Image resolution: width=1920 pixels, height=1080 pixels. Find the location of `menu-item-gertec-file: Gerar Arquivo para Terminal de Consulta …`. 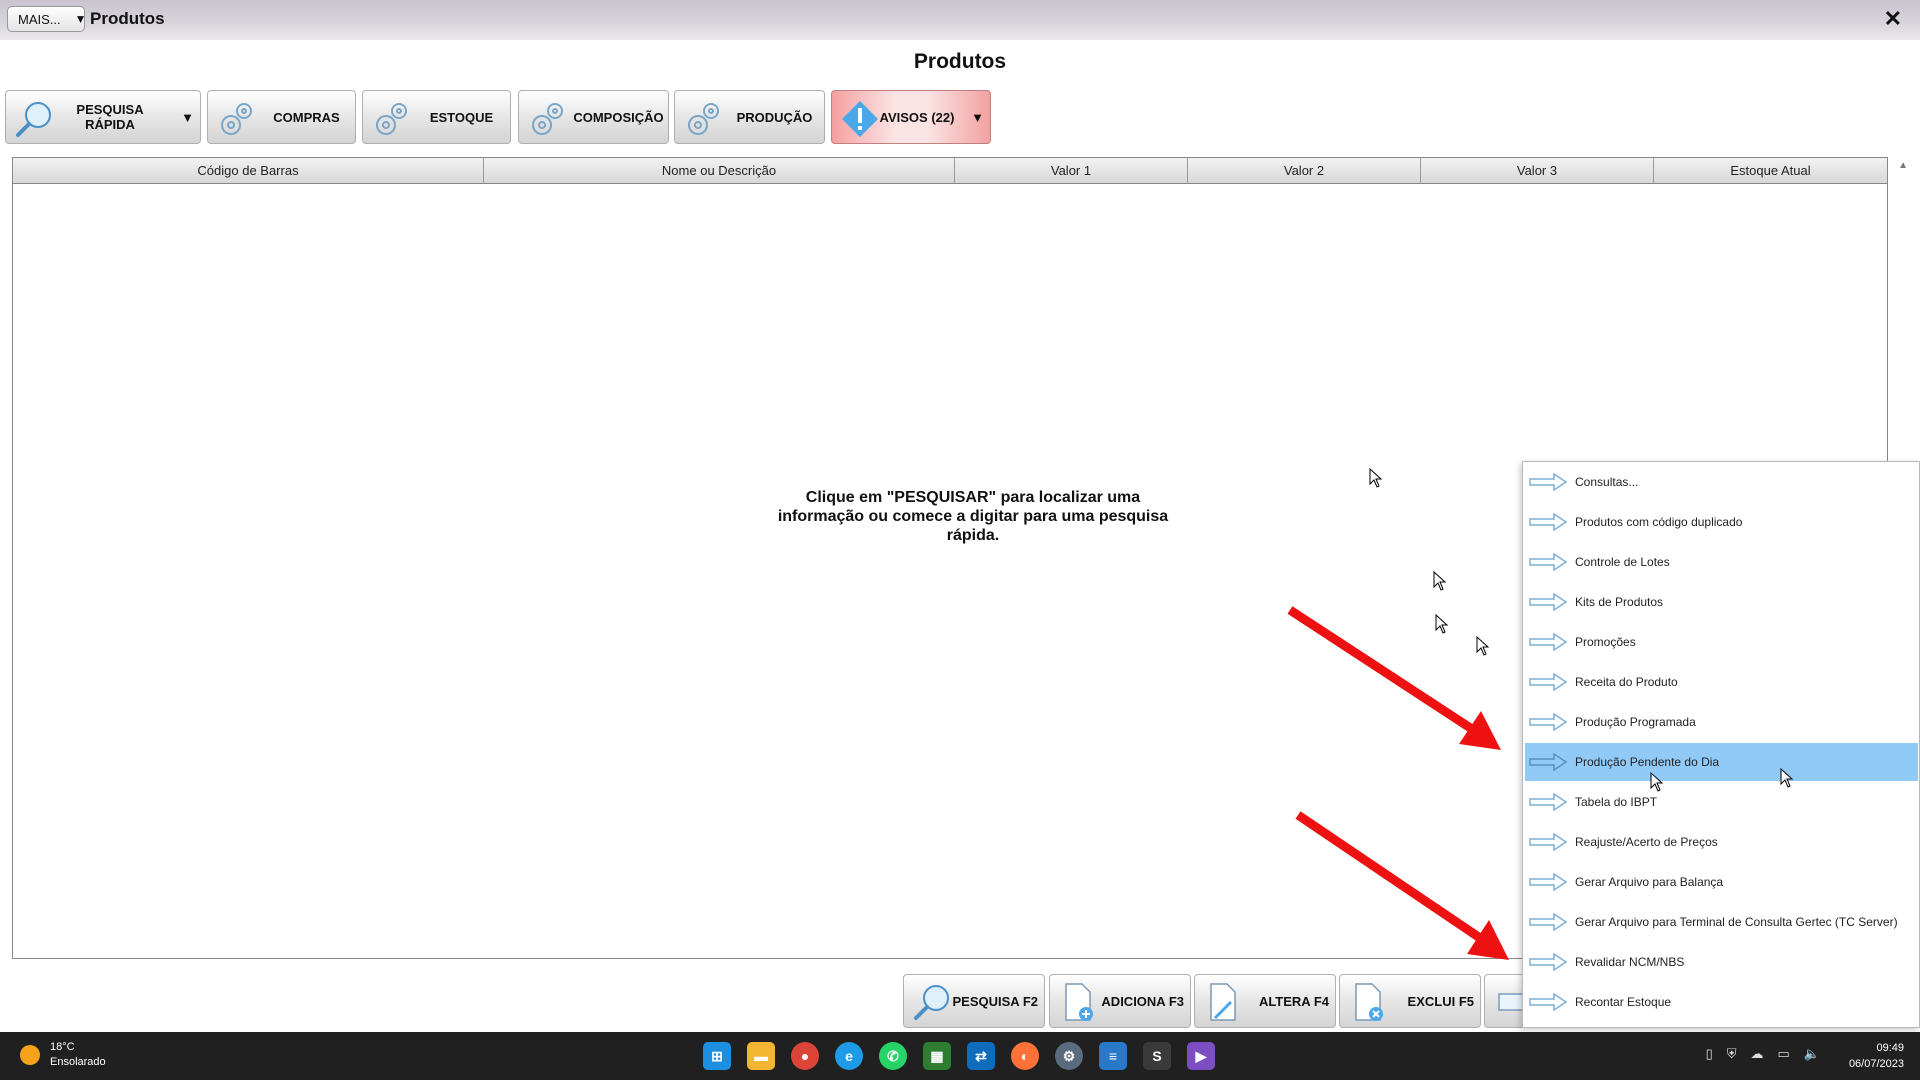

menu-item-gertec-file: Gerar Arquivo para Terminal de Consulta … is located at coordinates (1721, 922).